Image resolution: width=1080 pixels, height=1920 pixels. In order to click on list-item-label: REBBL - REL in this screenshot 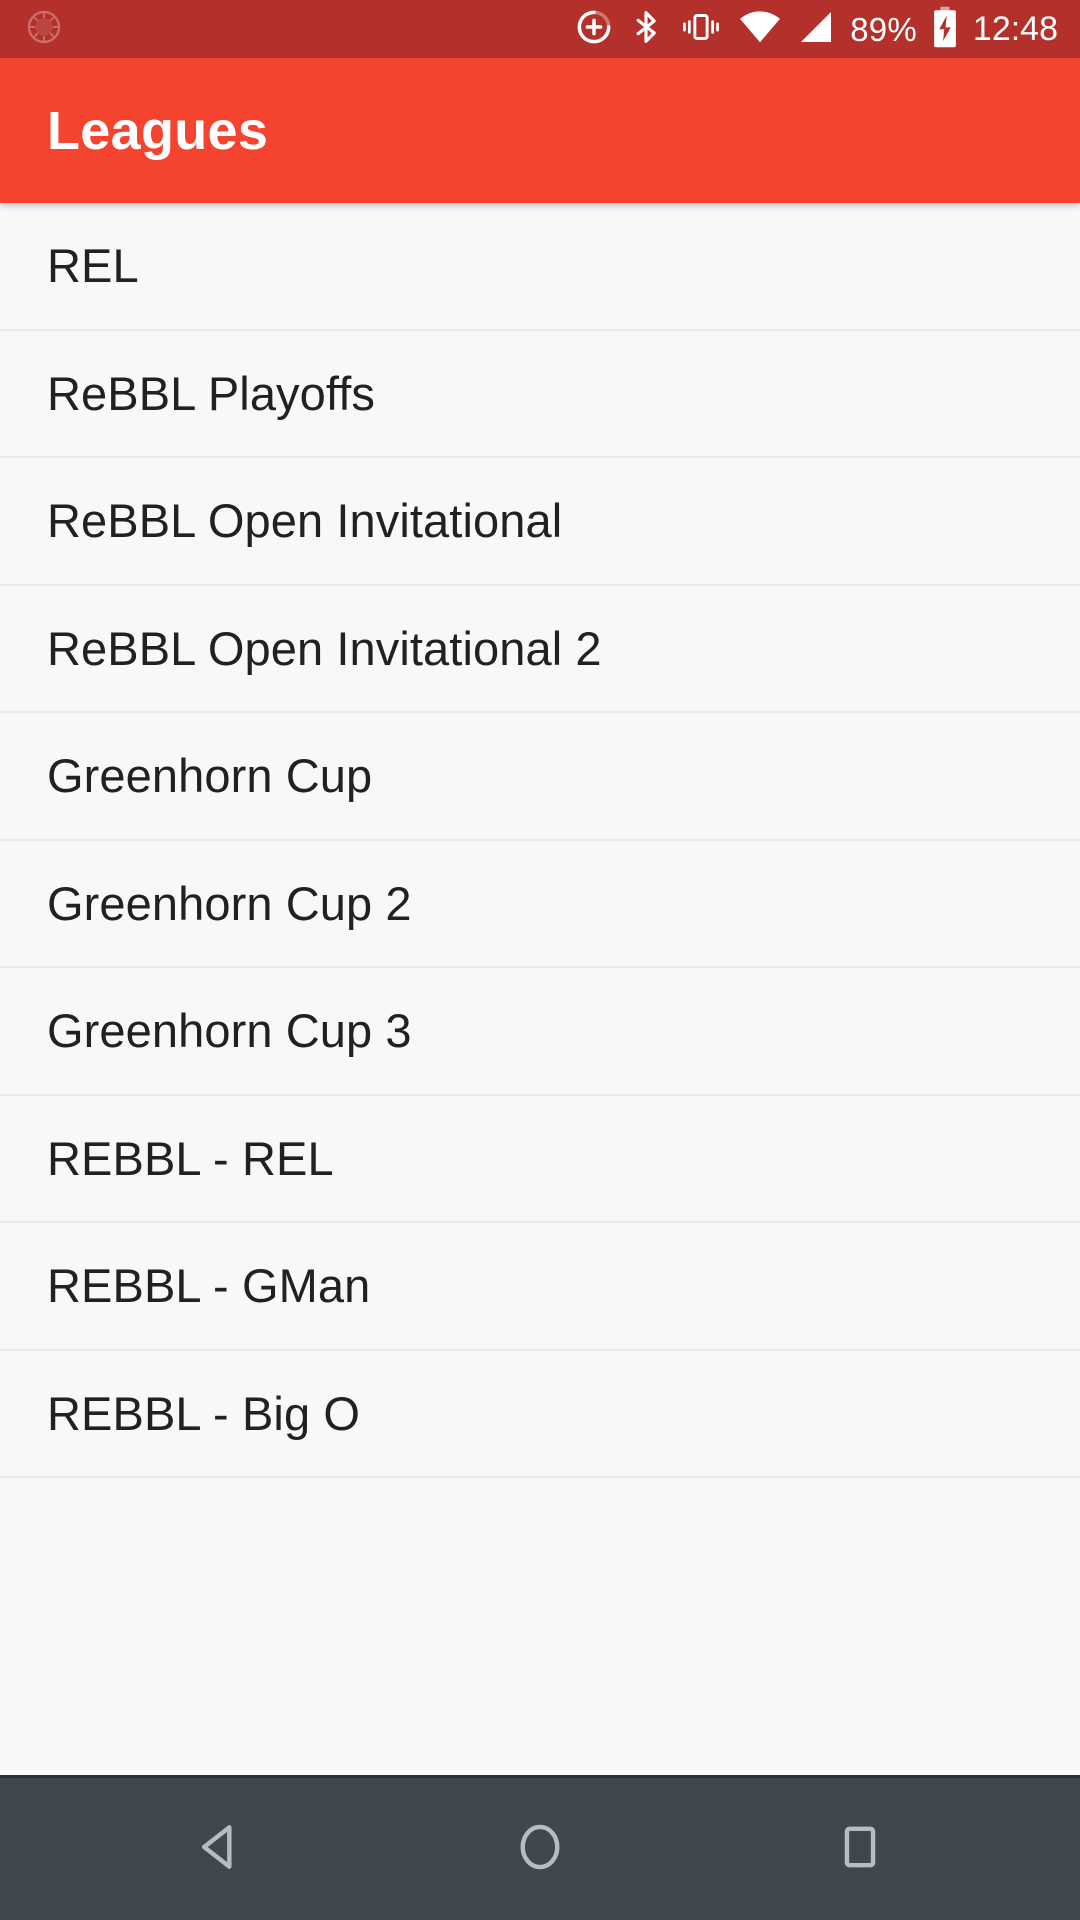, I will do `click(190, 1158)`.